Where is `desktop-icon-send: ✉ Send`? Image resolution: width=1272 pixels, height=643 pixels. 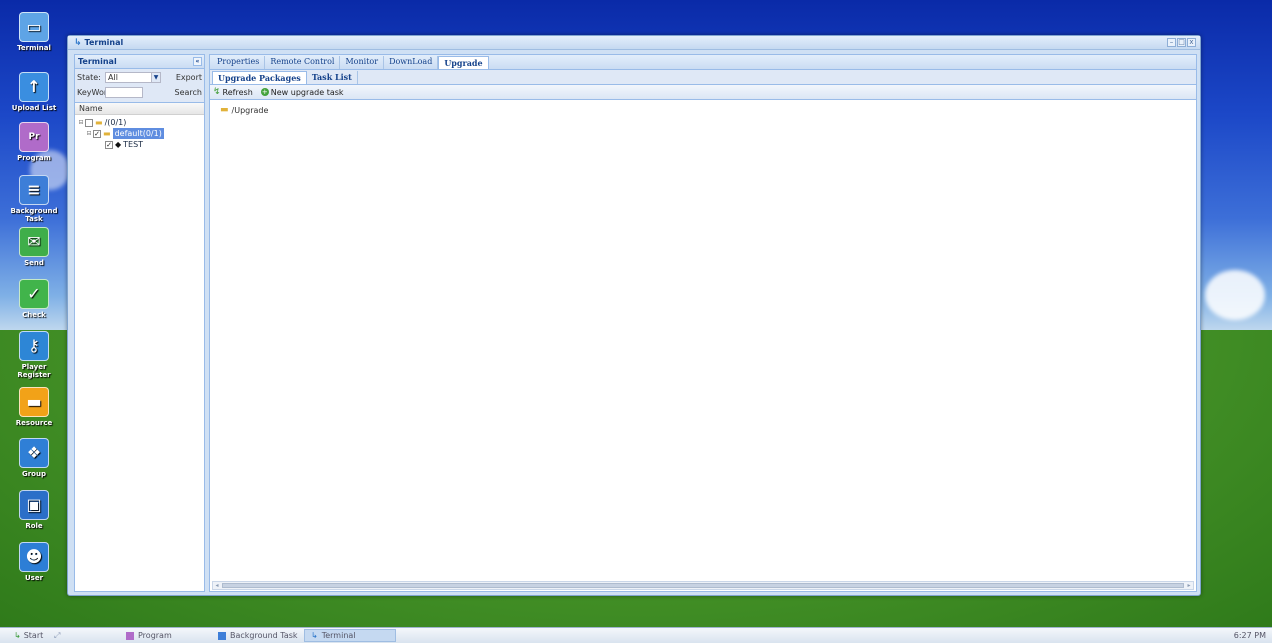 desktop-icon-send: ✉ Send is located at coordinates (34, 247).